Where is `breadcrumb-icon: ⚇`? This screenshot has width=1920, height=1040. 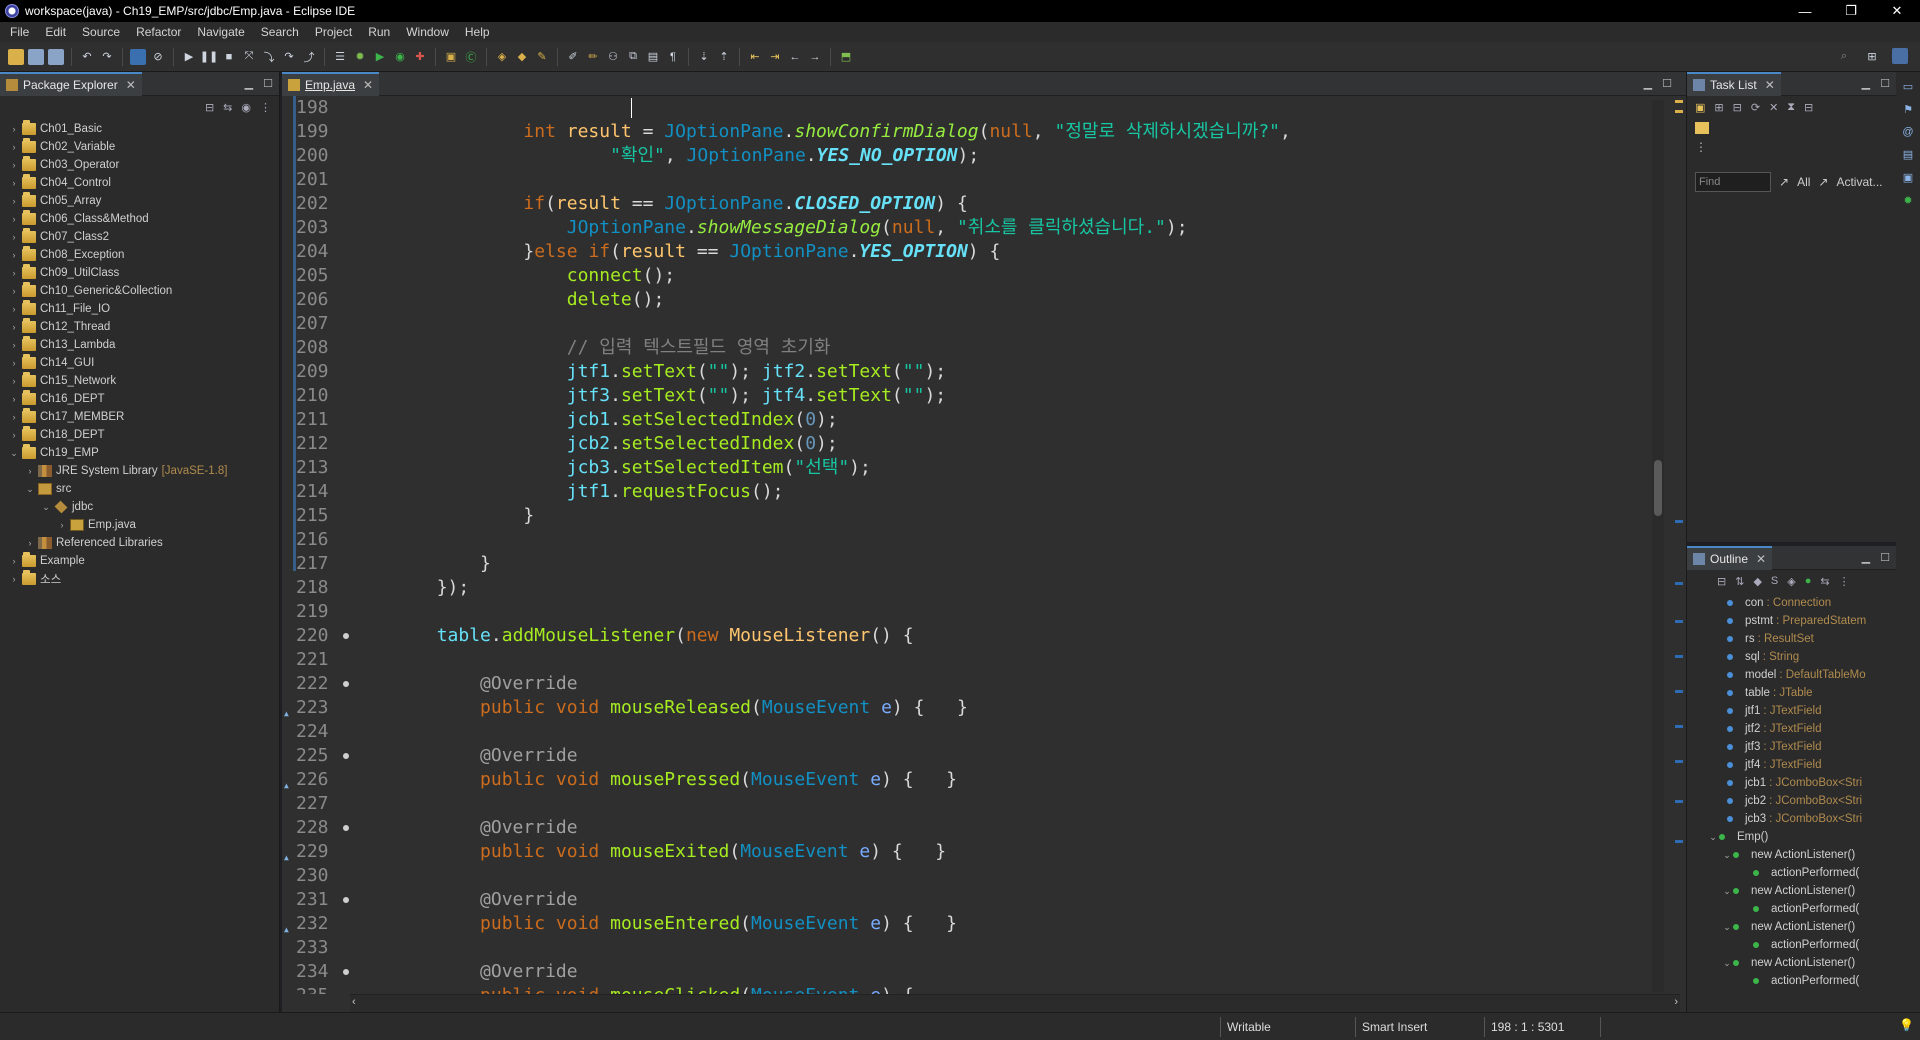
breadcrumb-icon: ⚇ is located at coordinates (613, 57).